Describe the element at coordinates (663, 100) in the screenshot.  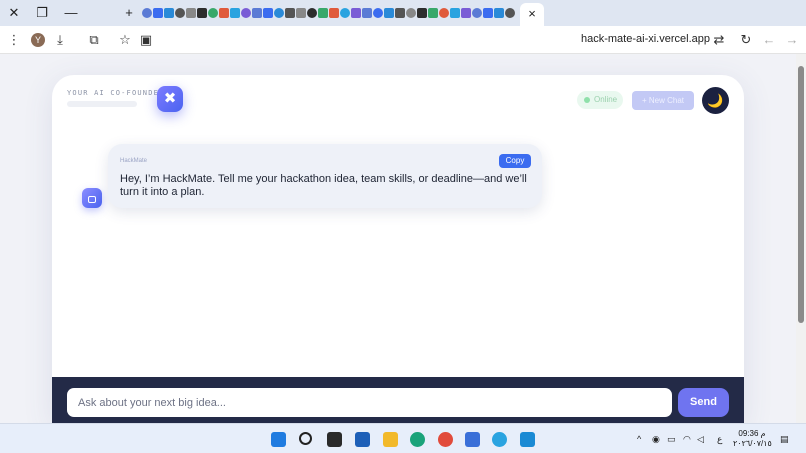
I see `new-chat-button: + New Chat` at that location.